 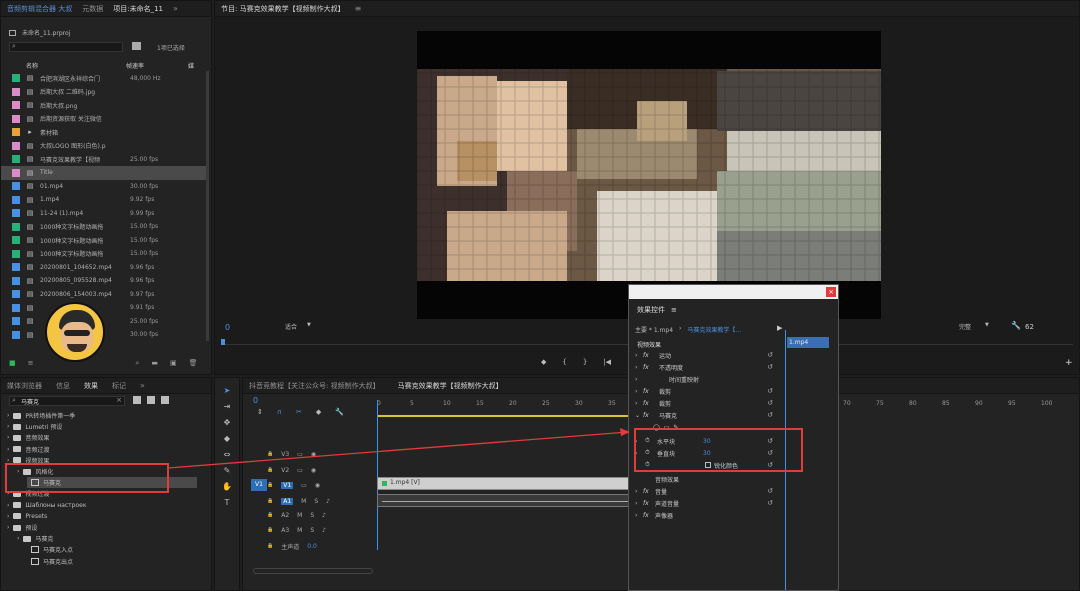 I want to click on add-marker-icon: ◆, so click(x=543, y=362).